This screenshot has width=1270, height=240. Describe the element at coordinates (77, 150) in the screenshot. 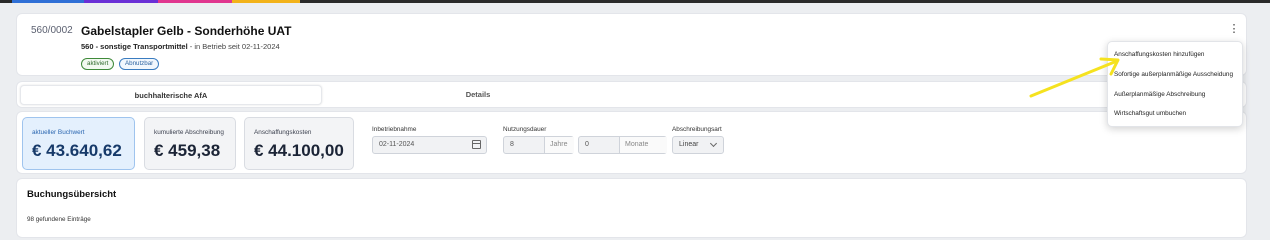

I see `buchwert-value: € 43.640,62` at that location.